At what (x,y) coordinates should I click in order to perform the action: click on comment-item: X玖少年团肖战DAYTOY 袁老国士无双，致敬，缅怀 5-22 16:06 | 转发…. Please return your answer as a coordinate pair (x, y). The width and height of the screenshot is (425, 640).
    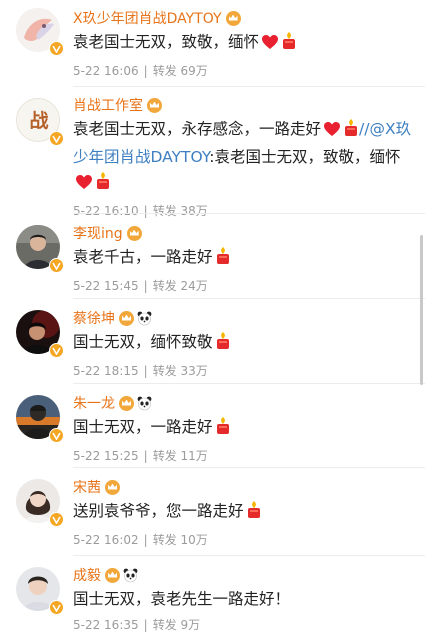
    Looking at the image, I should click on (212, 43).